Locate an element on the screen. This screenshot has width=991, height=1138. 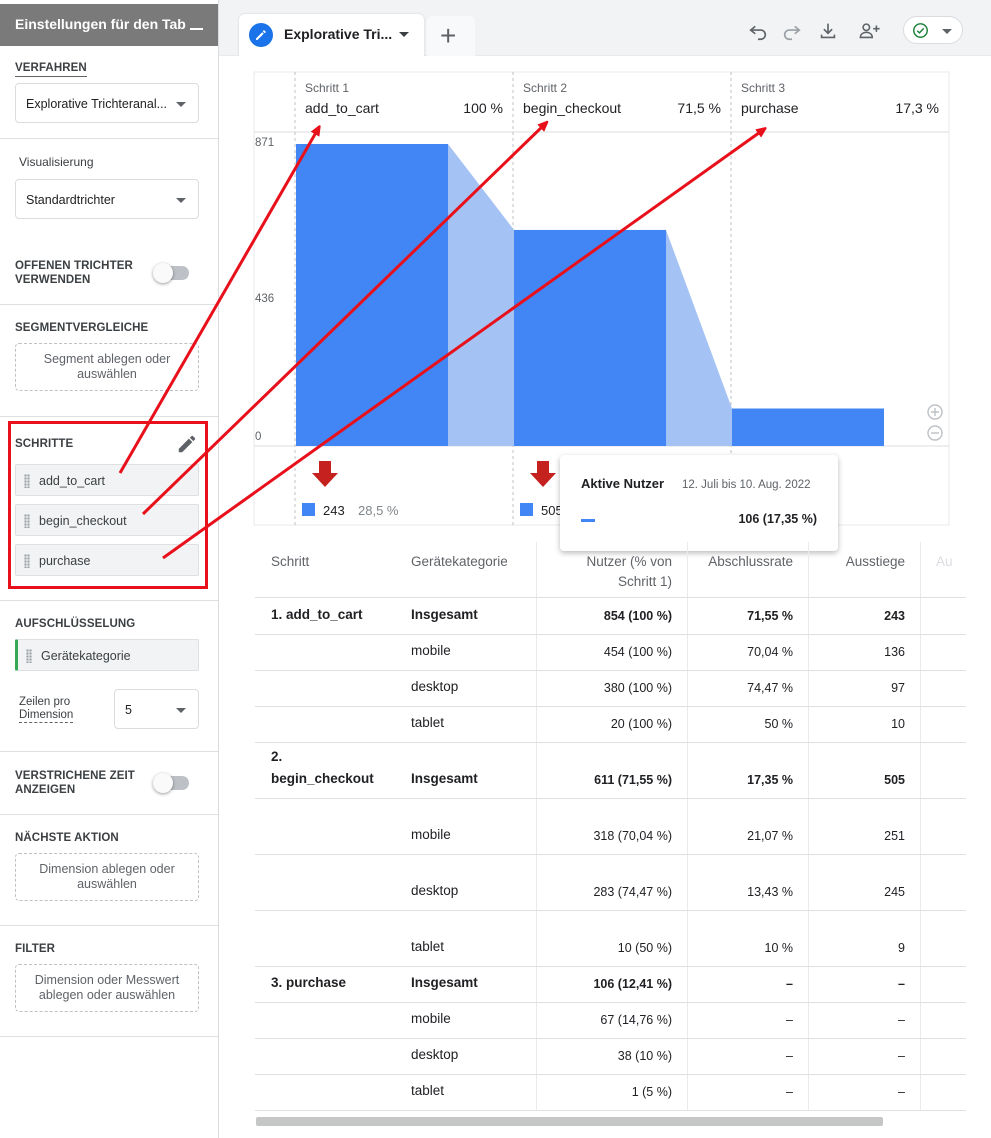
exits-cell: 243 is located at coordinates (894, 616).